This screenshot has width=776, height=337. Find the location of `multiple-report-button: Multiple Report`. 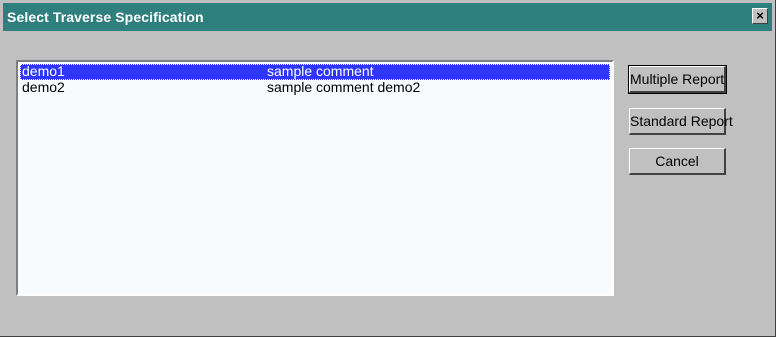

multiple-report-button: Multiple Report is located at coordinates (677, 79).